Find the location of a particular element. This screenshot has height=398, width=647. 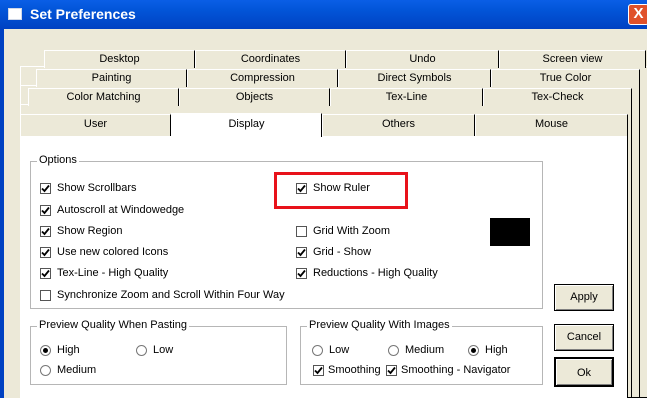

pasting-low-radio: Low is located at coordinates (154, 350).